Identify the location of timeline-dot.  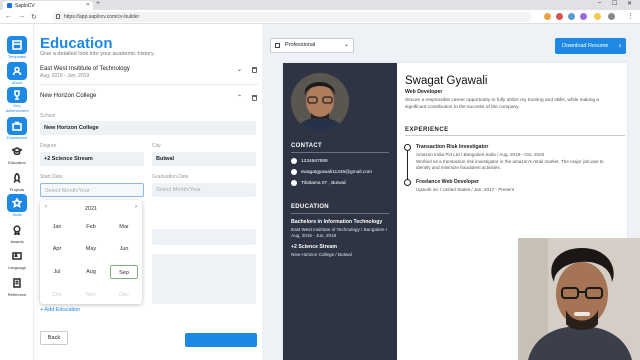
(407, 147).